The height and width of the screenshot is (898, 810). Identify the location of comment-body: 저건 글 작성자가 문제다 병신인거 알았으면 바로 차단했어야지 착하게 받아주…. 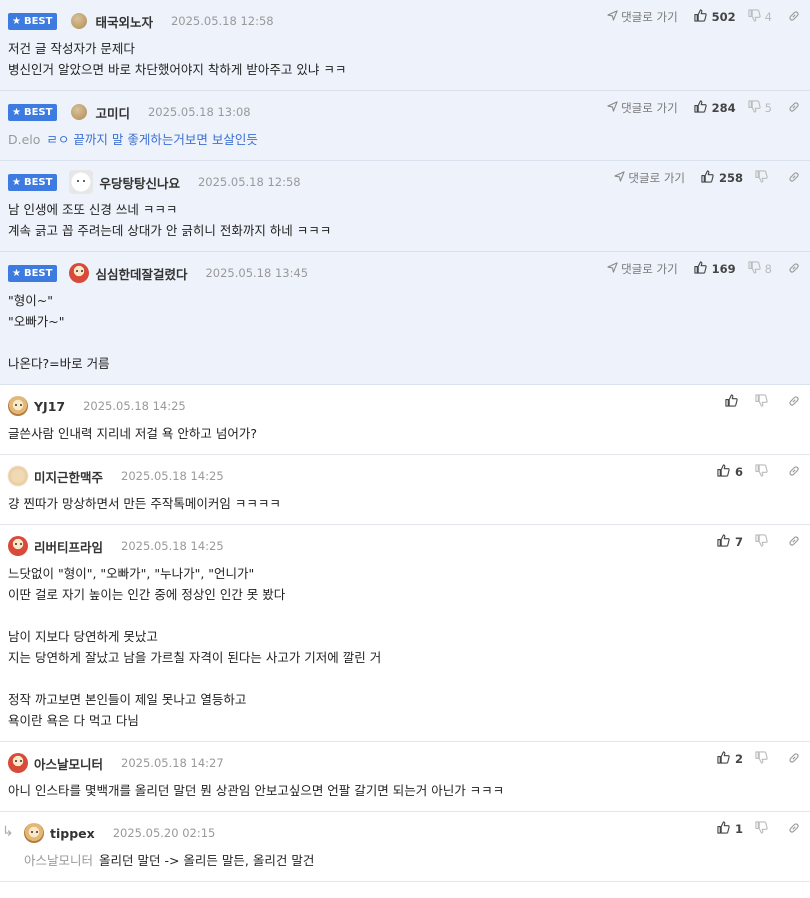
(405, 61).